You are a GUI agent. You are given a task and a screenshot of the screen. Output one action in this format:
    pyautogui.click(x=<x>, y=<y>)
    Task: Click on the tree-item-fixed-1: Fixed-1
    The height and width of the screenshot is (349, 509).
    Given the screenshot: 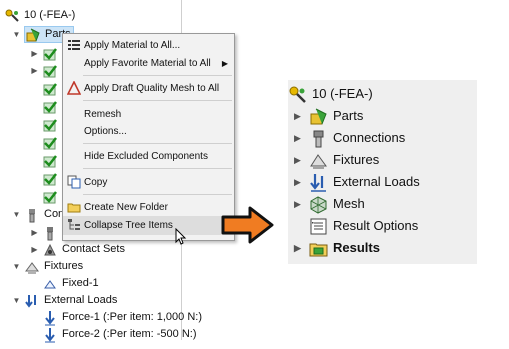 What is the action you would take?
    pyautogui.click(x=70, y=283)
    